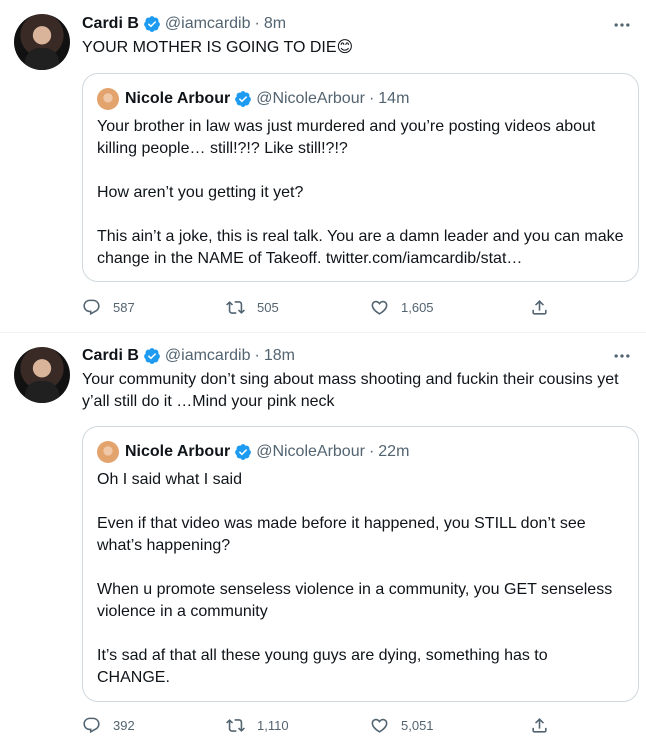 The image size is (646, 750). I want to click on reply-count: 587, so click(124, 307).